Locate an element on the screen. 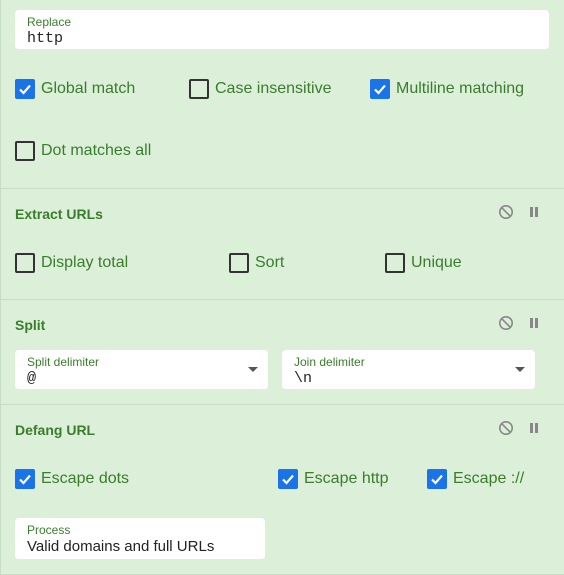 This screenshot has height=575, width=564. operation-title: Extract URLs is located at coordinates (59, 214).